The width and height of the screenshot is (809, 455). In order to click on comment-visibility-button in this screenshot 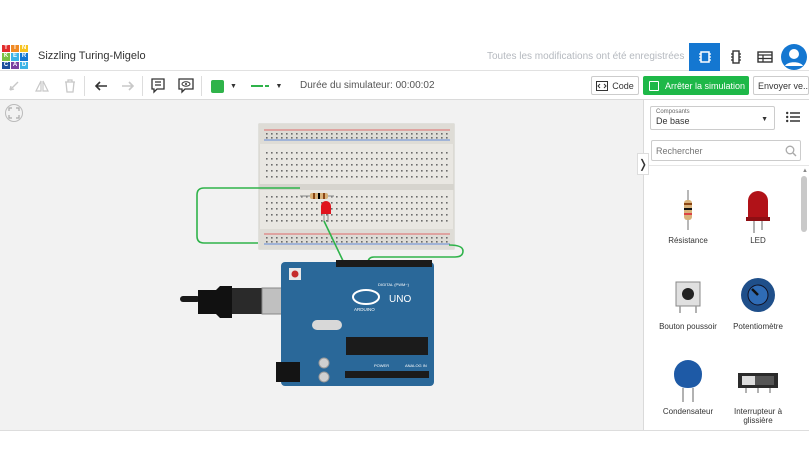, I will do `click(186, 86)`.